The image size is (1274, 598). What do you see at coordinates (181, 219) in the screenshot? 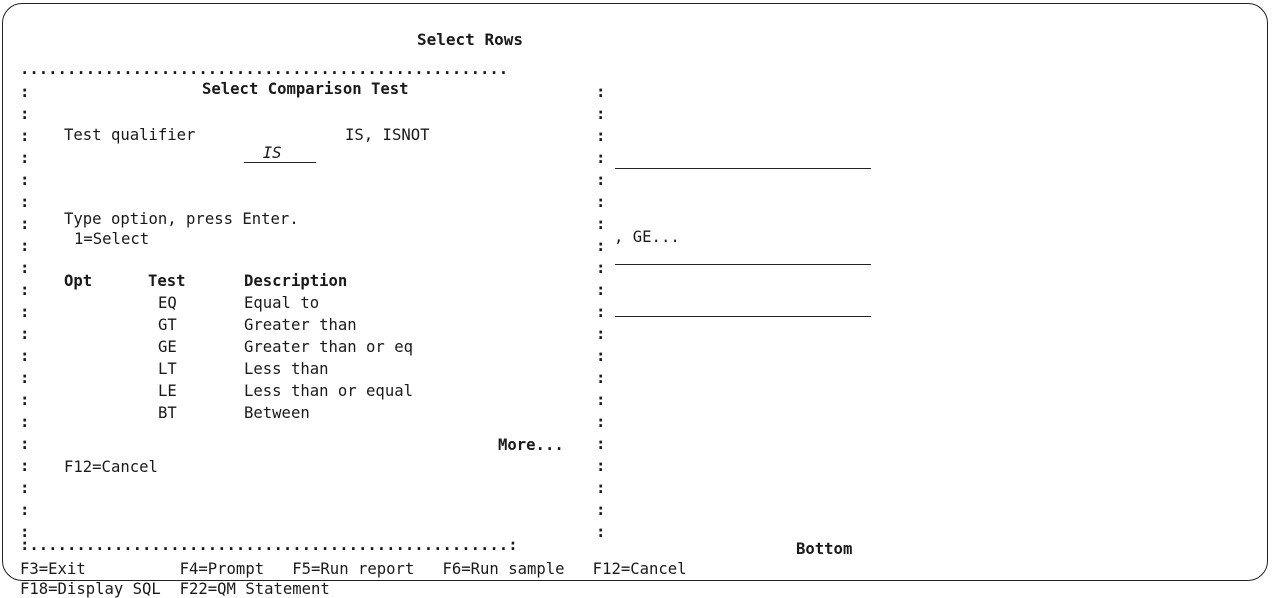
I see `instruction-text: Type option, press Enter.` at bounding box center [181, 219].